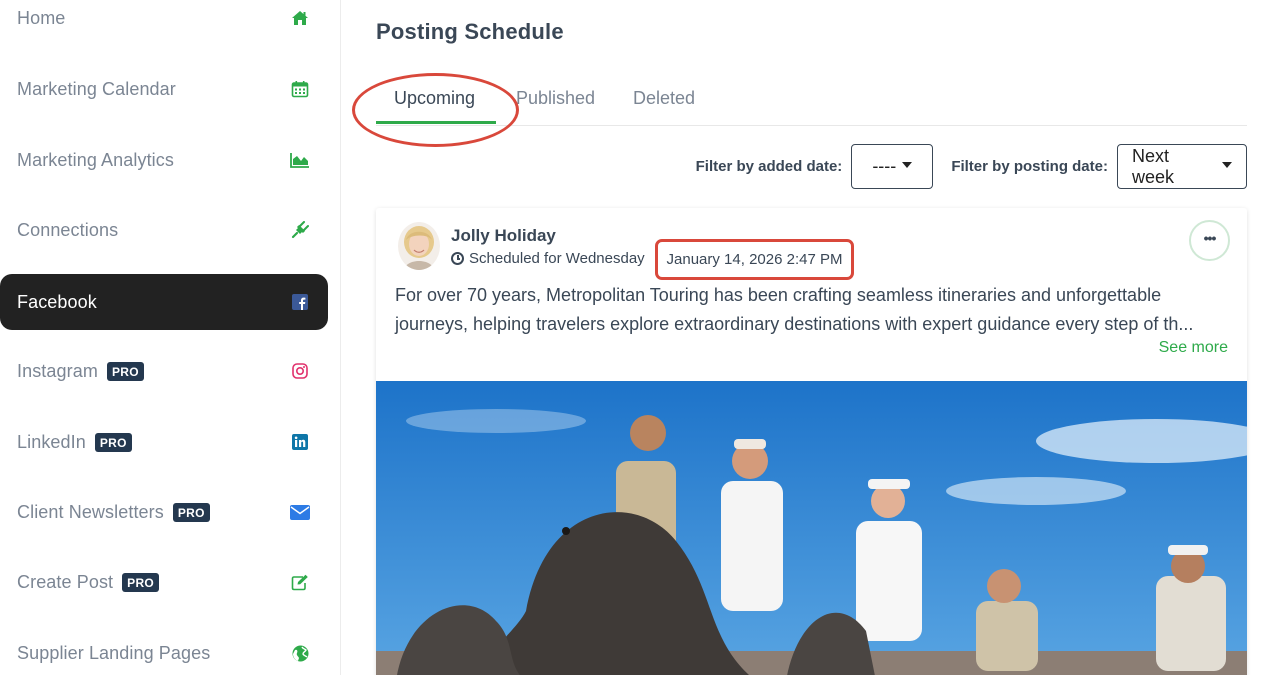  I want to click on sidebar-item-label: Marketing Calendar, so click(96, 88).